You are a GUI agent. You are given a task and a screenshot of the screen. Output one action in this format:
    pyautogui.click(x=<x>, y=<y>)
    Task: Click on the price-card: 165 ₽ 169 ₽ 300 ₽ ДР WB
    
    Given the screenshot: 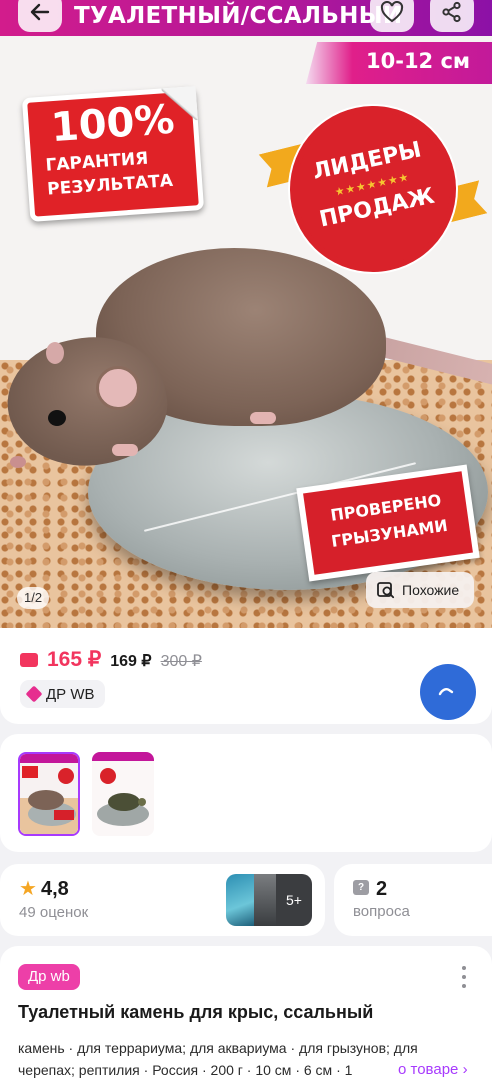 What is the action you would take?
    pyautogui.click(x=246, y=676)
    